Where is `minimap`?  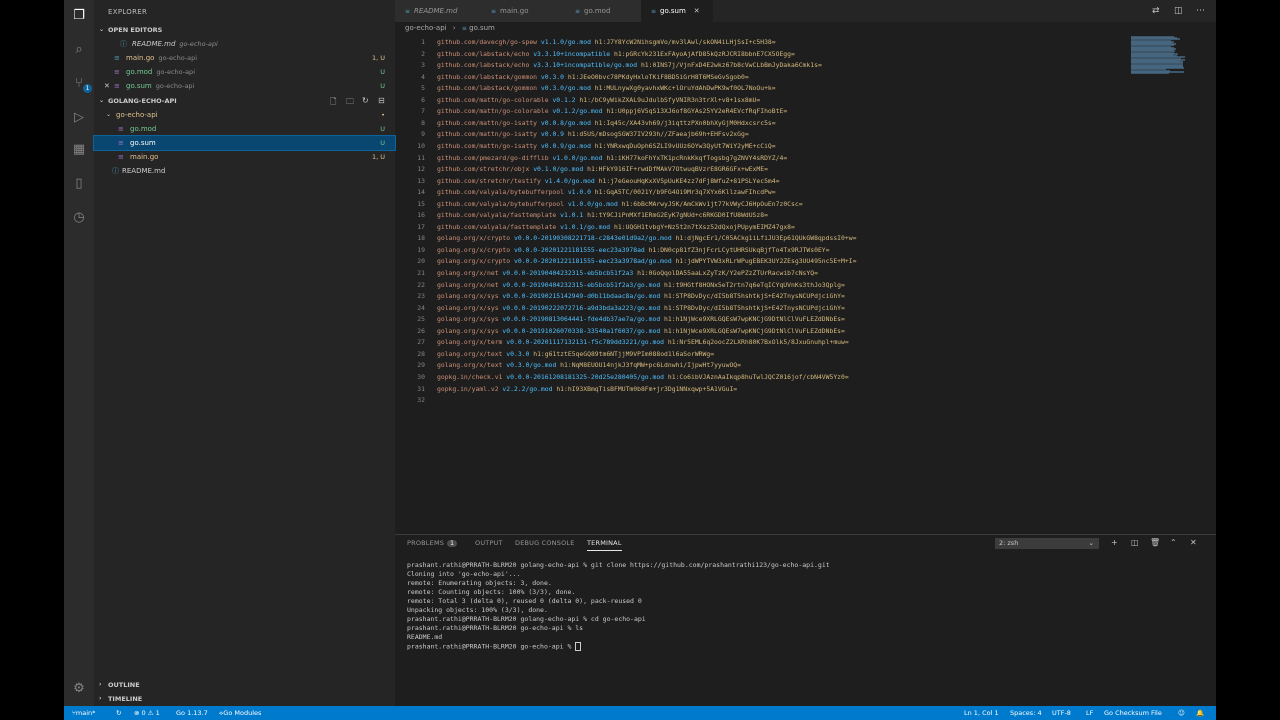
minimap is located at coordinates (1166, 56).